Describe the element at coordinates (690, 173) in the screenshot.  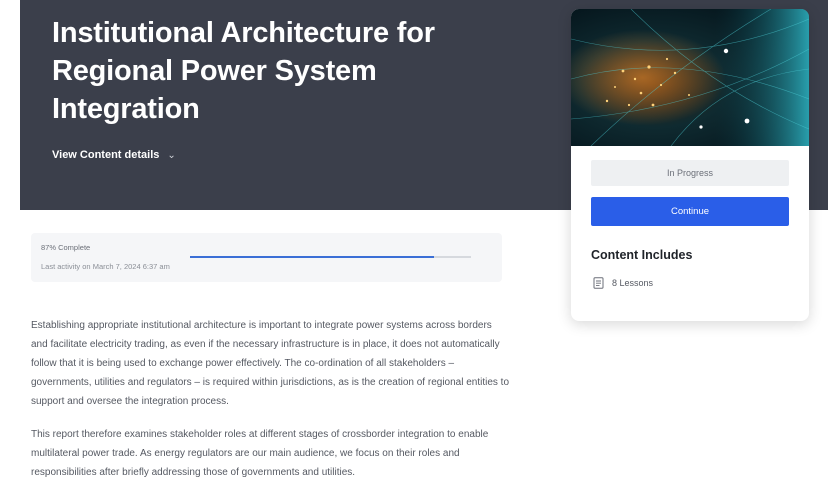
I see `status-badge: In Progress` at that location.